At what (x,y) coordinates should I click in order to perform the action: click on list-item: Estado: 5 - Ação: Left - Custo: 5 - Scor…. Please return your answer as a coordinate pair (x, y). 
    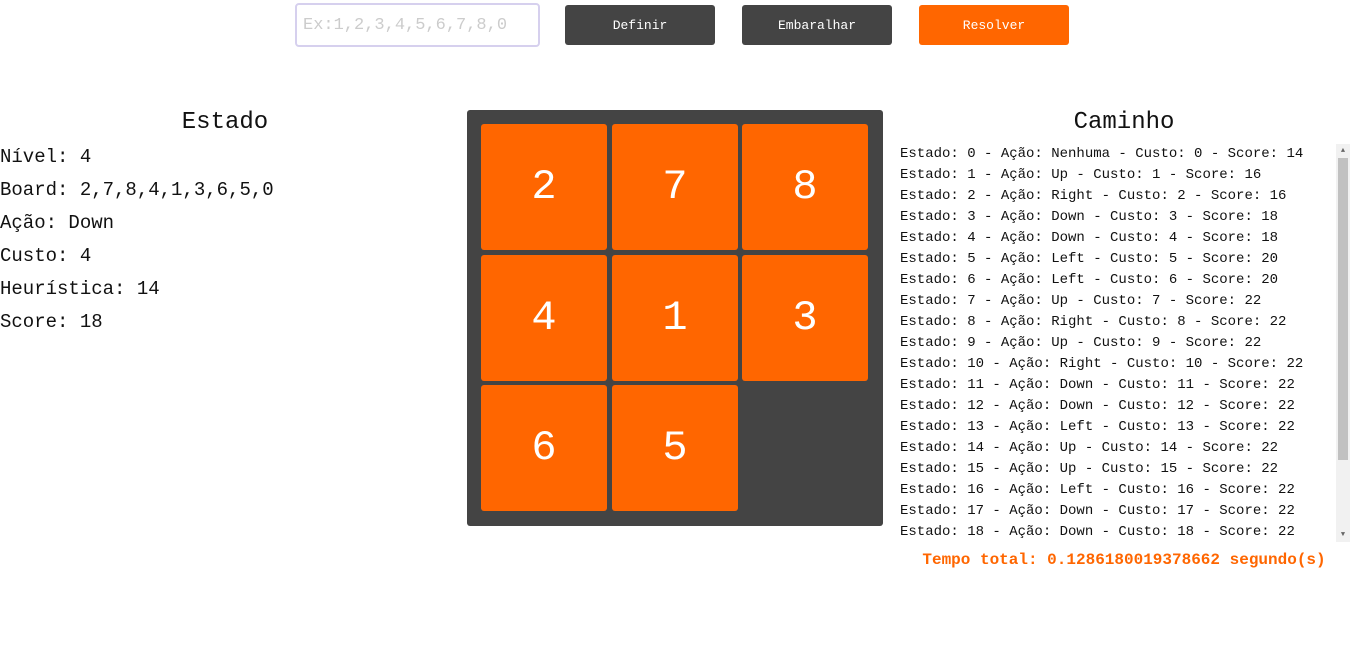
    Looking at the image, I should click on (1089, 259).